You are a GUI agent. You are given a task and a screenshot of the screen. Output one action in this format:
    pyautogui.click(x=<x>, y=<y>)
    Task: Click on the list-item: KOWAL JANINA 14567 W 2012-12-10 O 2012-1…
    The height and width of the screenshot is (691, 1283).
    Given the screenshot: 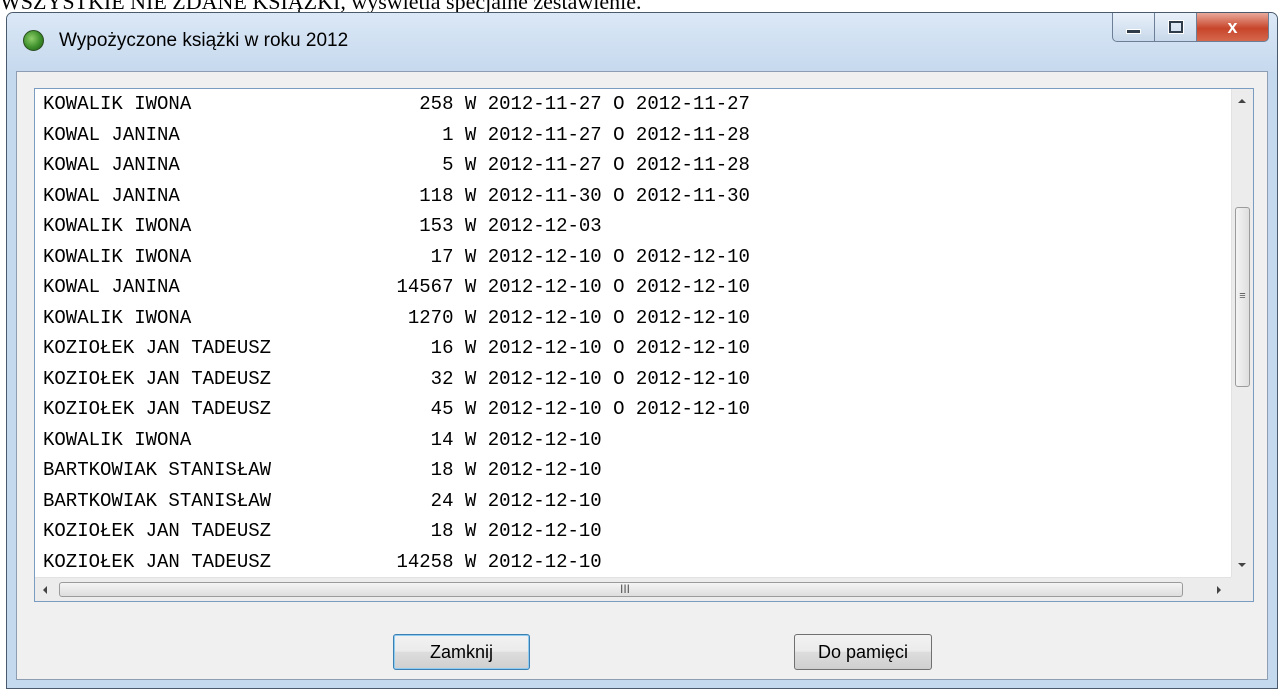 What is the action you would take?
    pyautogui.click(x=633, y=287)
    